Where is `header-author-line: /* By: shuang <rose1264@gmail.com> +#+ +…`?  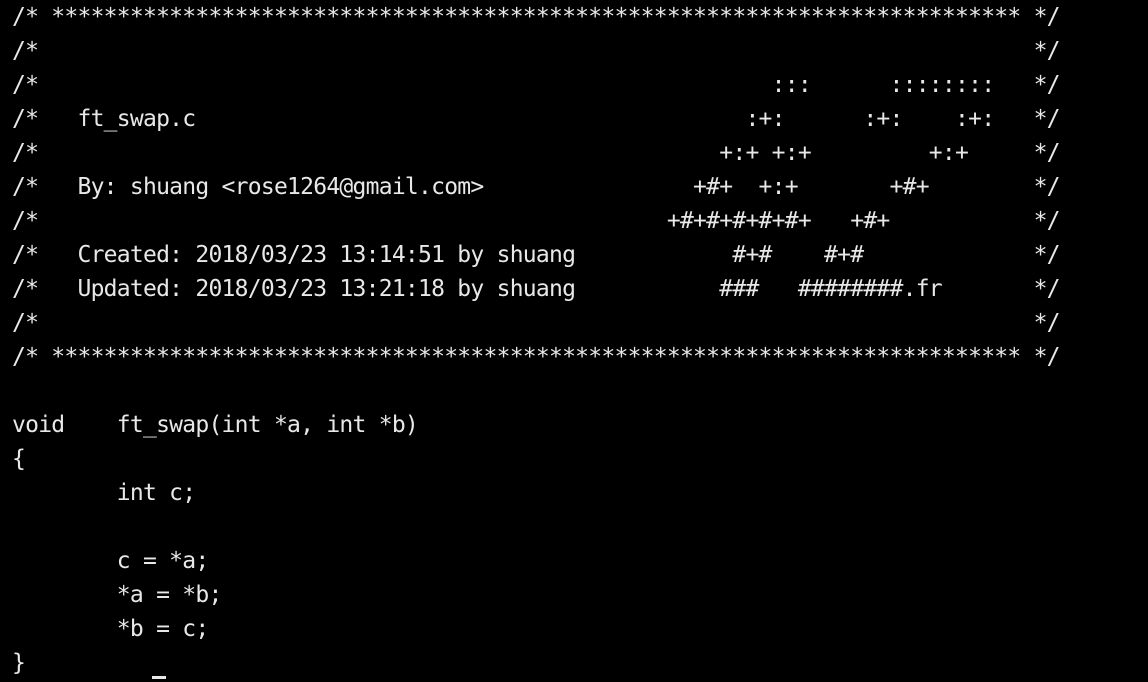 header-author-line: /* By: shuang <rose1264@gmail.com> +#+ +… is located at coordinates (536, 187).